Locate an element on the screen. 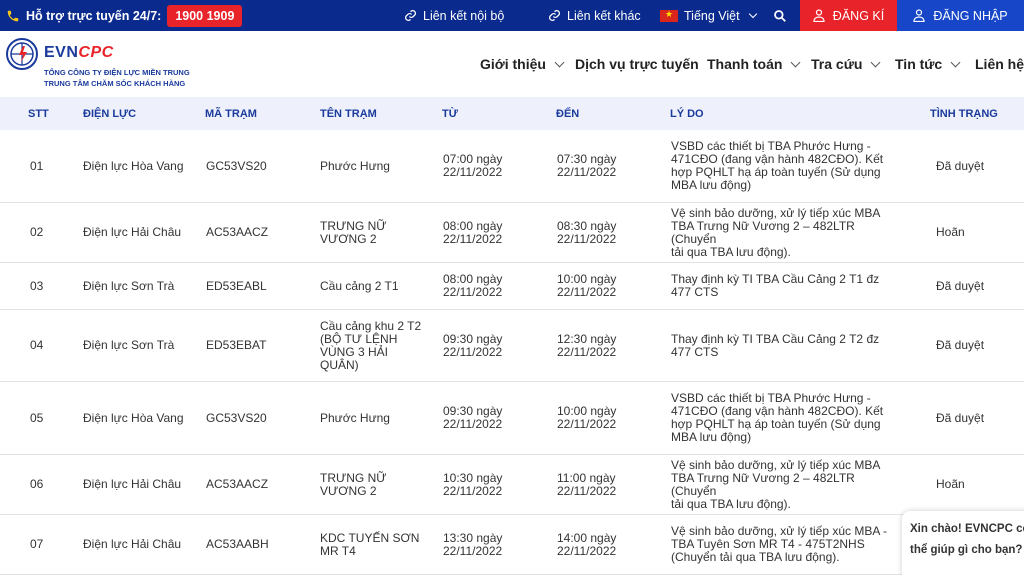  nav-tin-tuc: Tin tức is located at coordinates (928, 64).